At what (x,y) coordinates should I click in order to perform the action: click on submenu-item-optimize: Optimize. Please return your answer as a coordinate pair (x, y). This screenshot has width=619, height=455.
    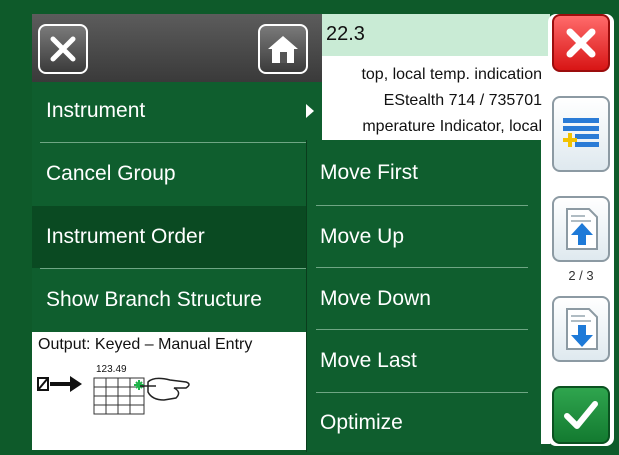
    Looking at the image, I should click on (423, 423).